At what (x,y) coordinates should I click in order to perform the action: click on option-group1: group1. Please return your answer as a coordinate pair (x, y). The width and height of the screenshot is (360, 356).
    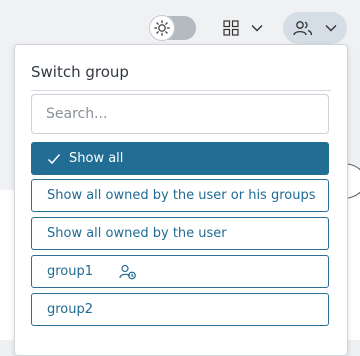
    Looking at the image, I should click on (180, 271).